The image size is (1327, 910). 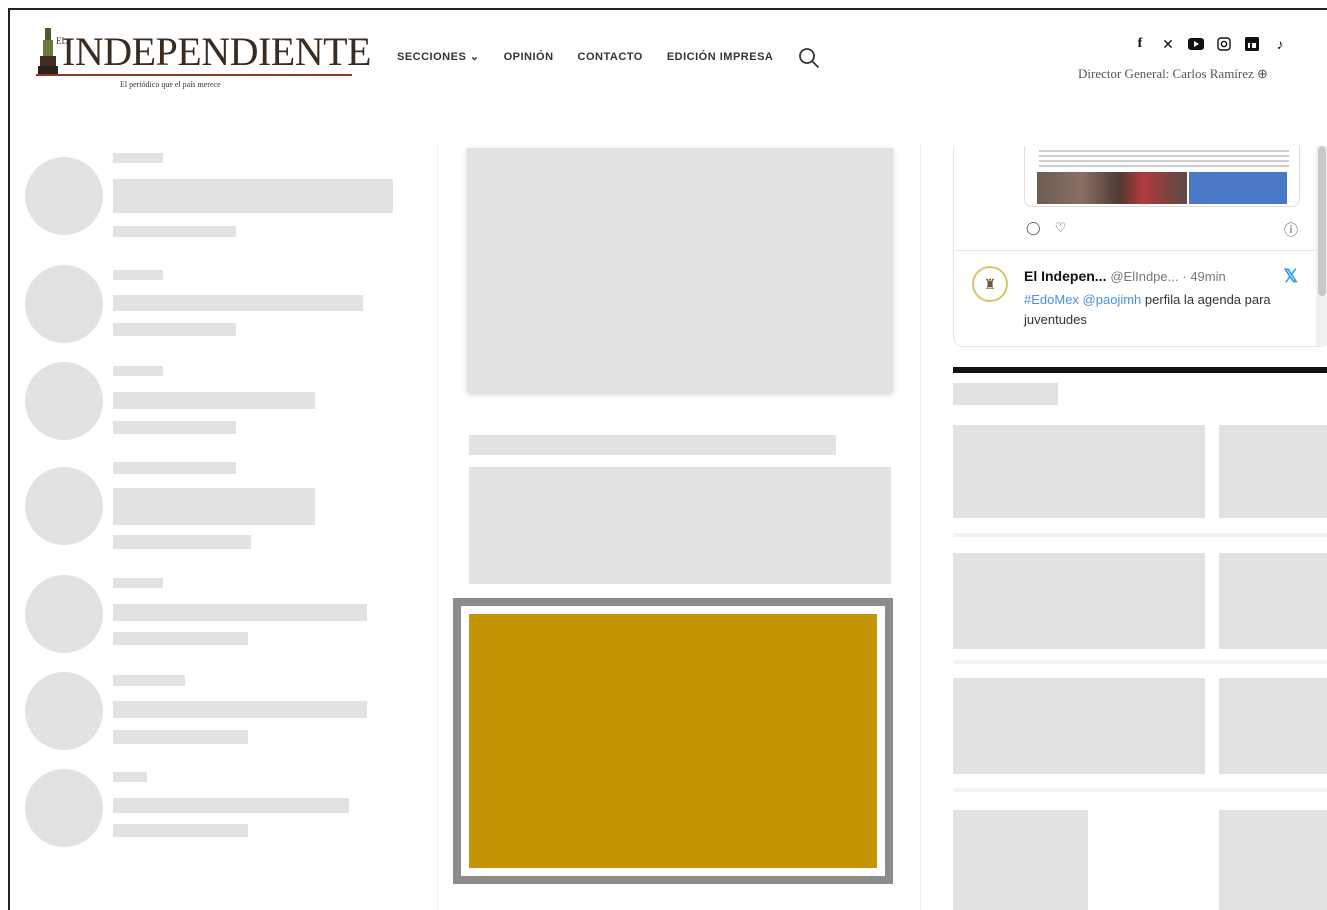 What do you see at coordinates (1168, 44) in the screenshot?
I see `x-icon: ✕` at bounding box center [1168, 44].